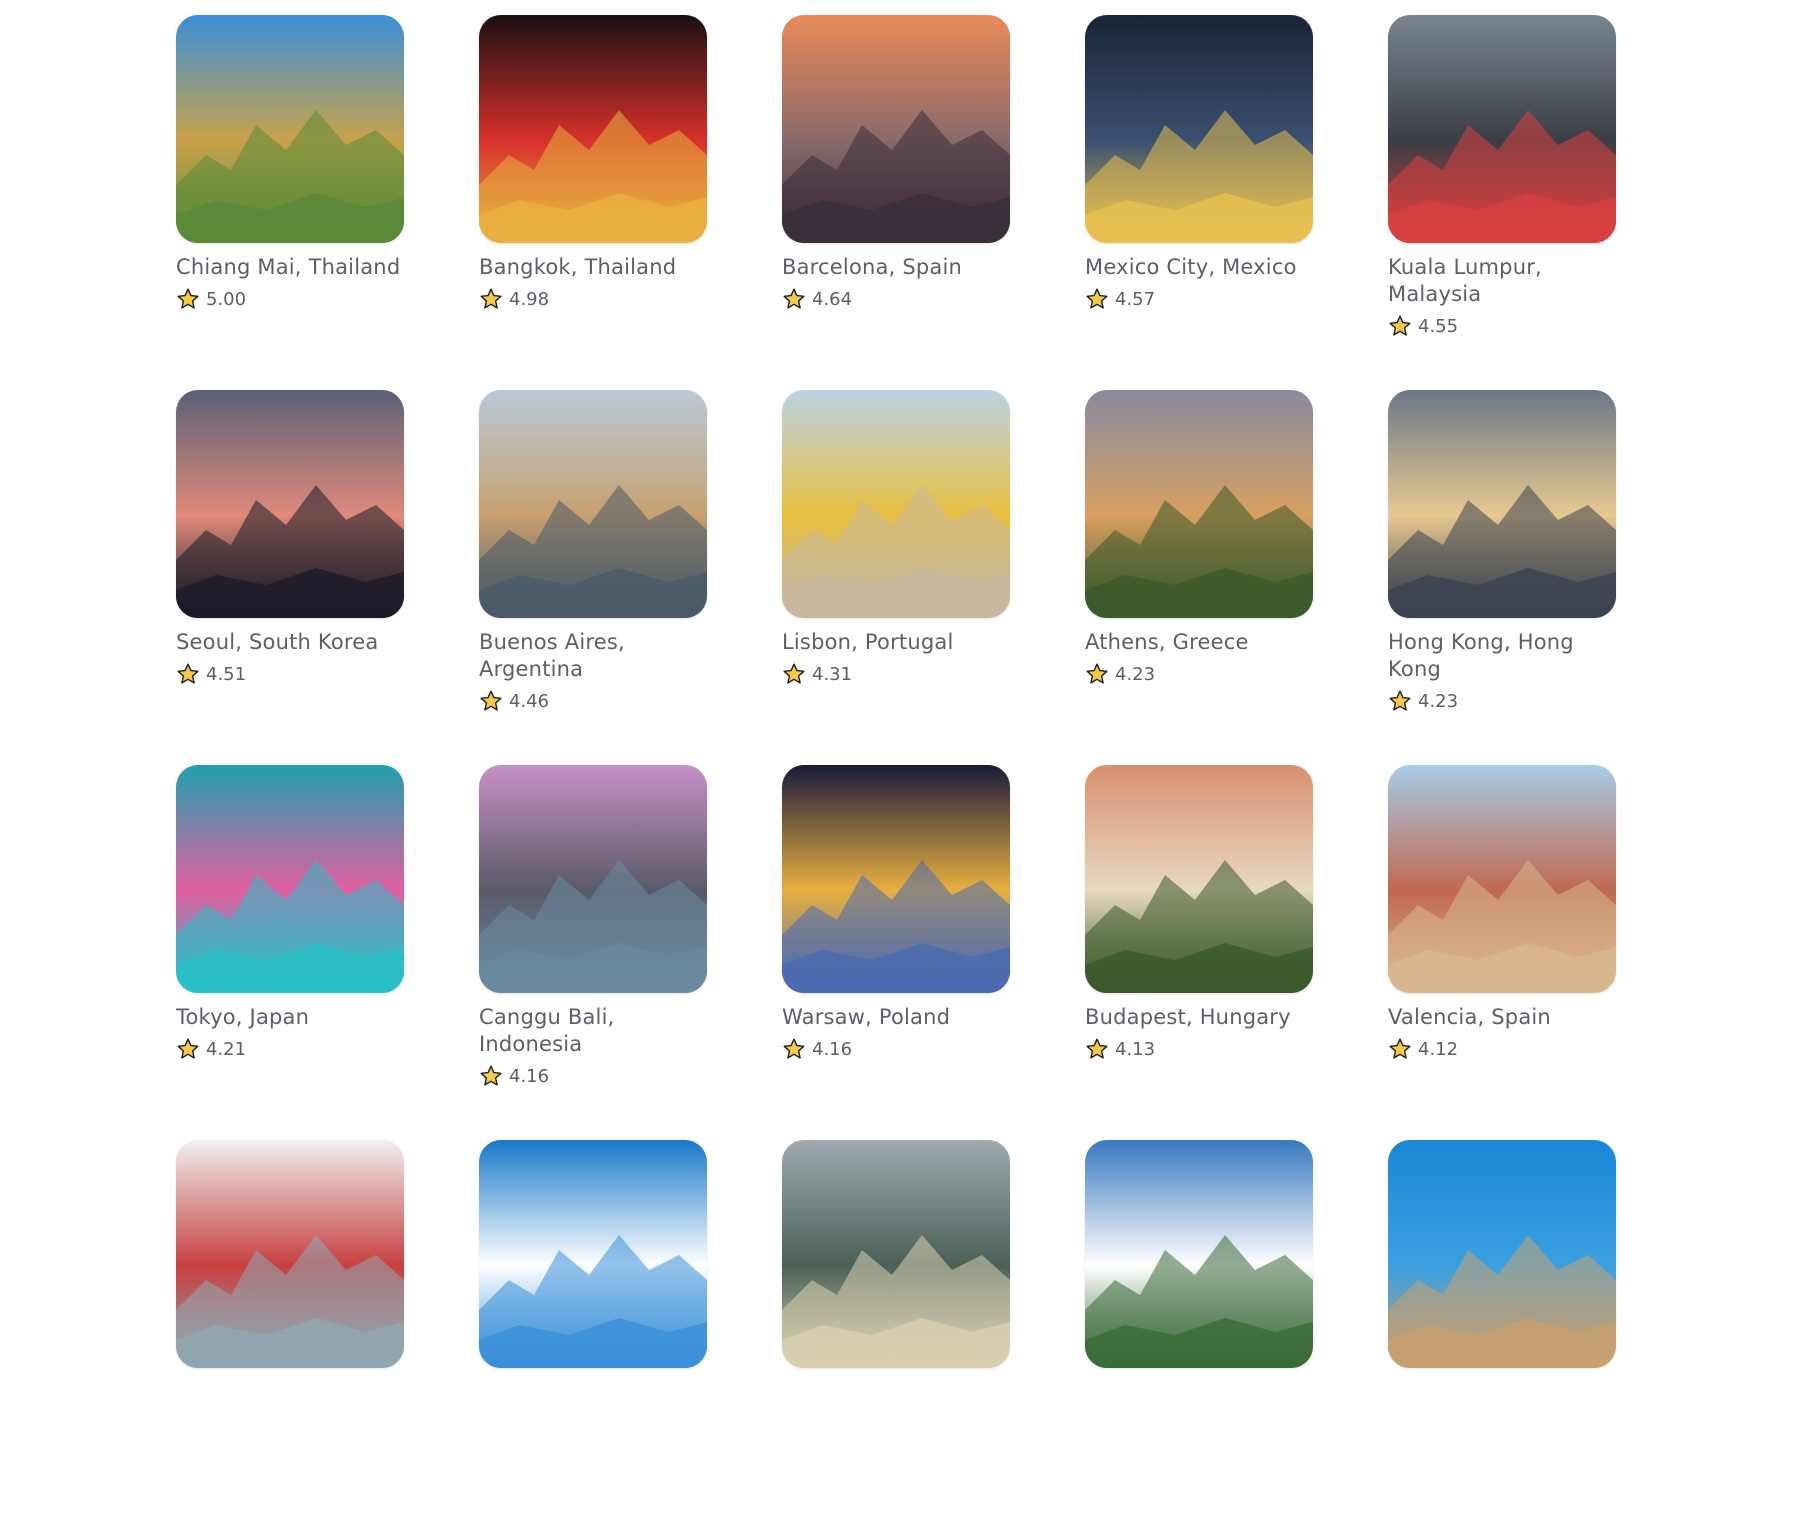 This screenshot has height=1515, width=1818. I want to click on city-card: Buenos Aires, Argentina 4.46, so click(593, 577).